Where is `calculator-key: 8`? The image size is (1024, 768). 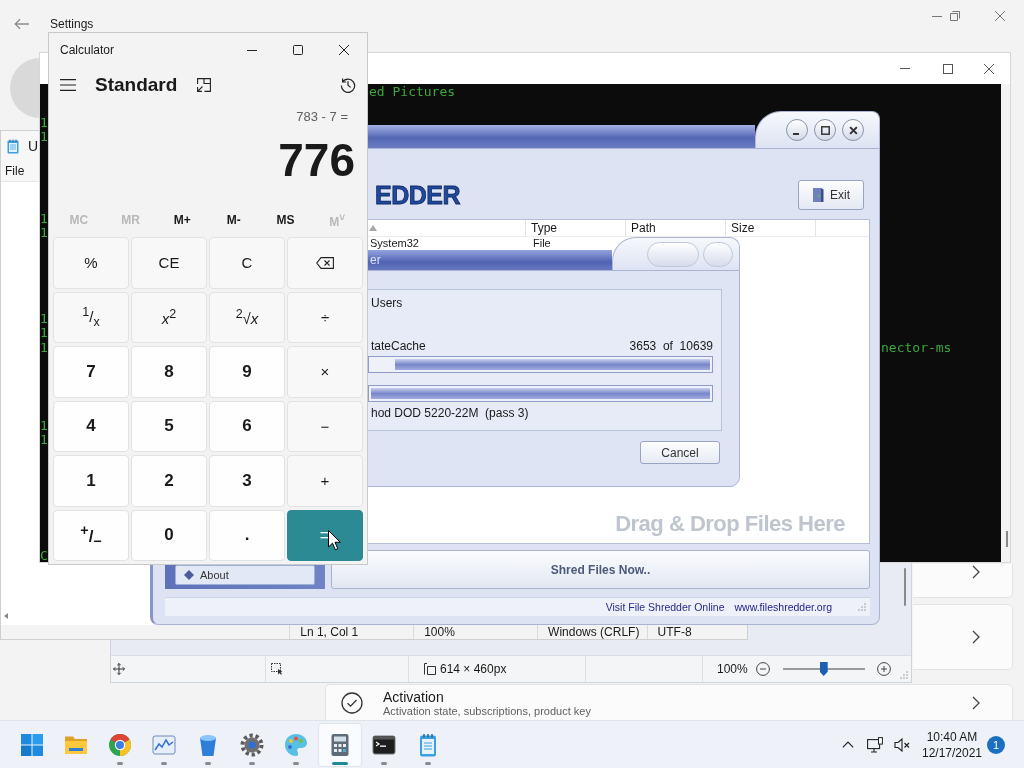 calculator-key: 8 is located at coordinates (169, 372).